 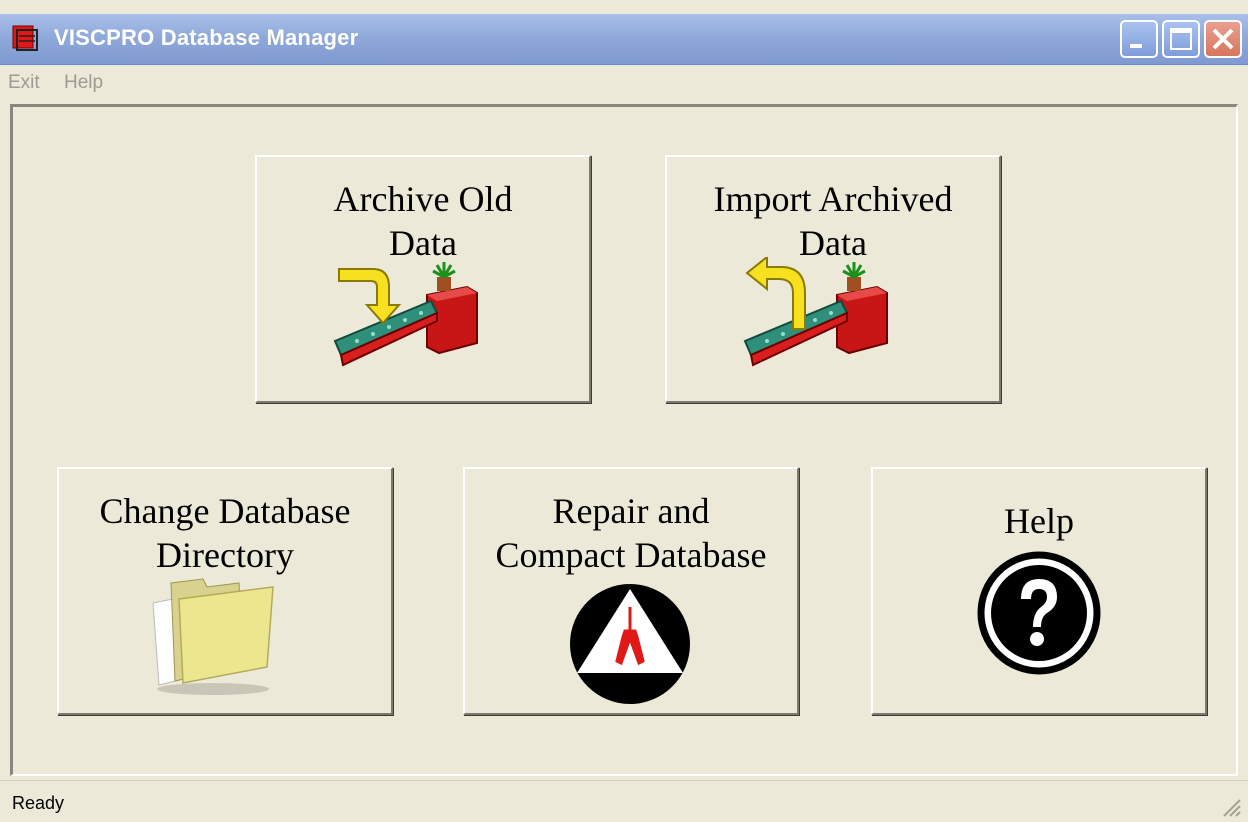 What do you see at coordinates (25, 38) in the screenshot?
I see `app-icon` at bounding box center [25, 38].